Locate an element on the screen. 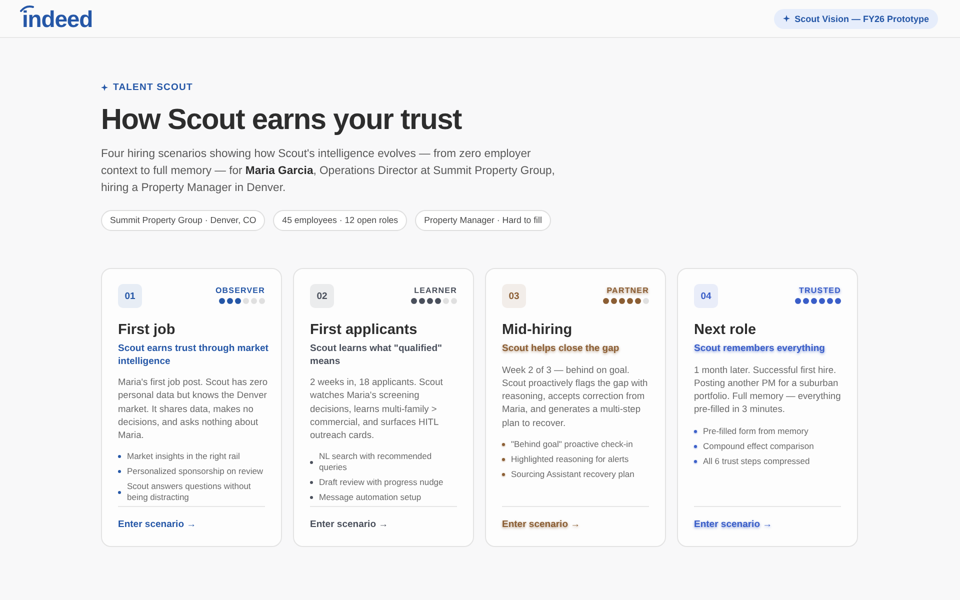 Image resolution: width=960 pixels, height=600 pixels. bullet-text: Market insights in the right rail is located at coordinates (183, 456).